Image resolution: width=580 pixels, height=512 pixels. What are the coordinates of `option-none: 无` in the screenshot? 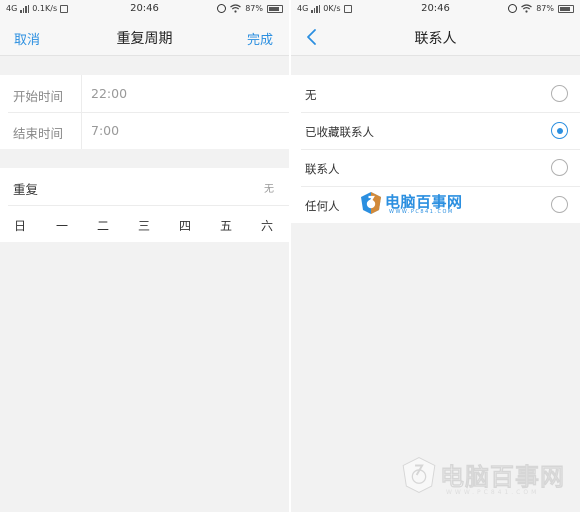 It's located at (435, 93).